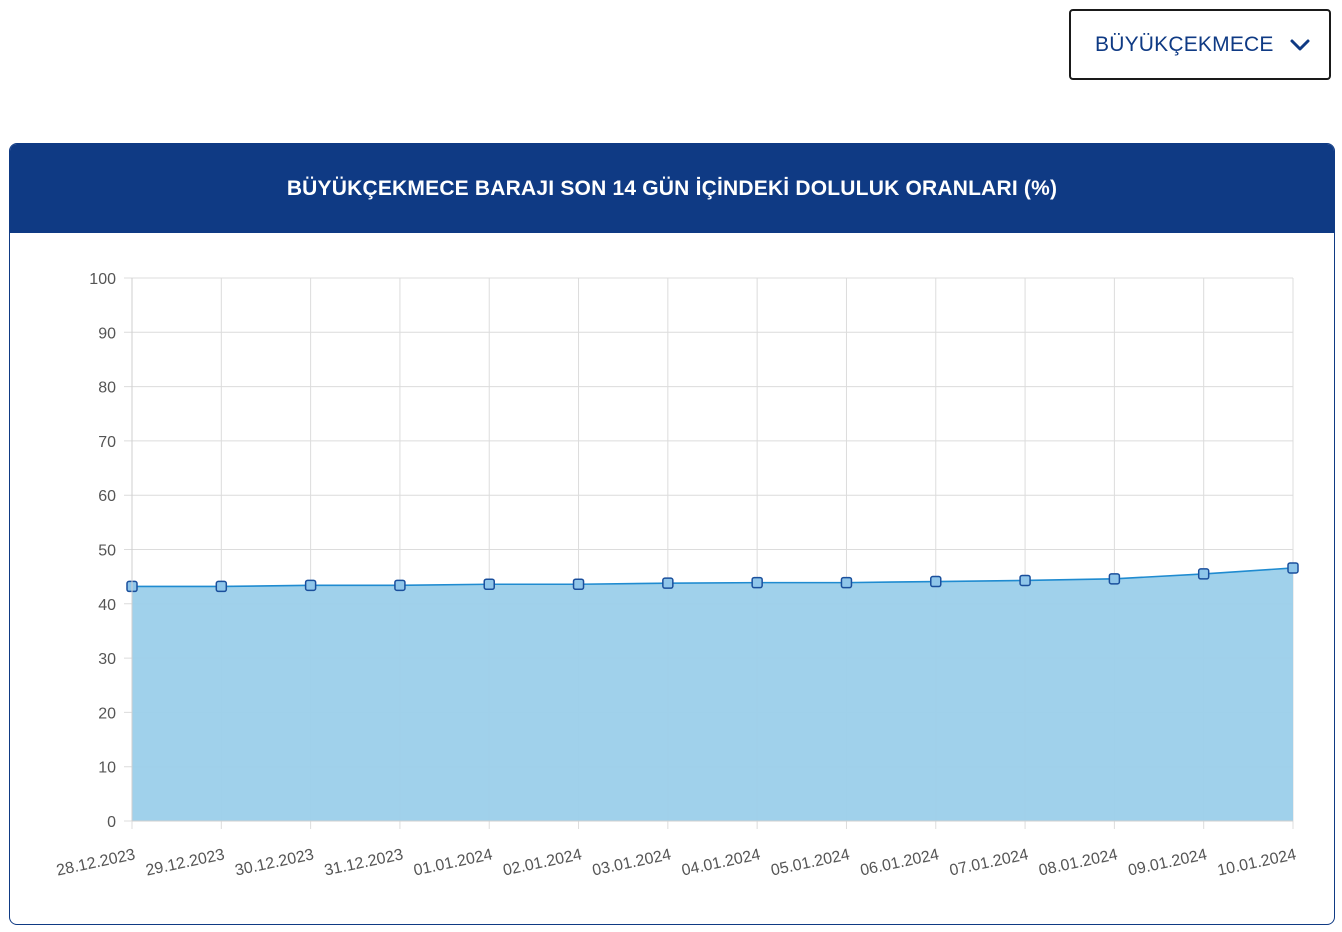  I want to click on y-tick-label: 30, so click(107, 659).